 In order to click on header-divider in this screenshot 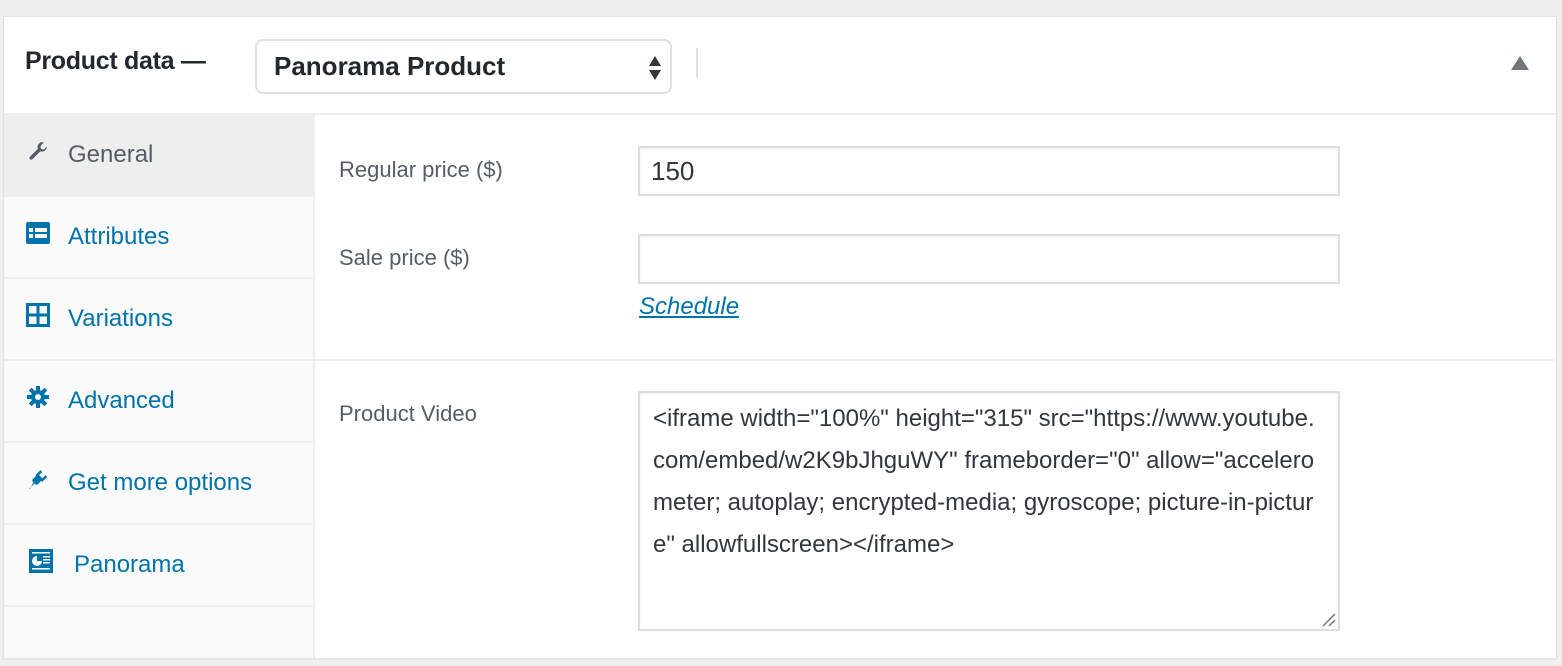, I will do `click(697, 63)`.